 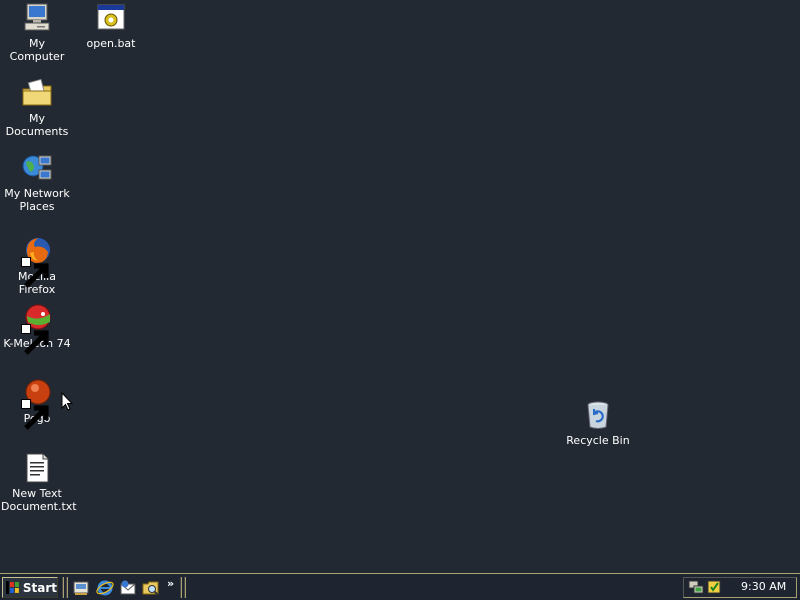 I want to click on icon-label: New Text Document.txt, so click(x=39, y=500).